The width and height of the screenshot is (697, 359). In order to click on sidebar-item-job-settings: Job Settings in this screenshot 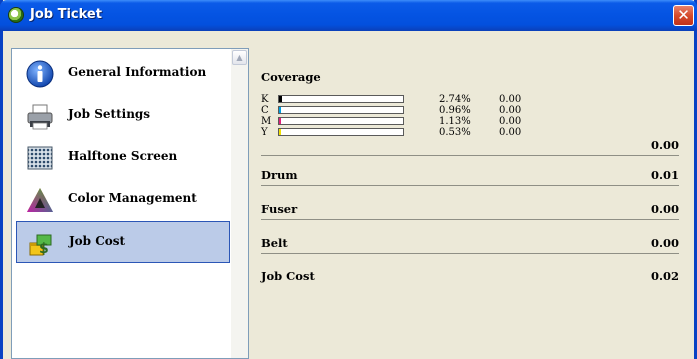, I will do `click(123, 116)`.